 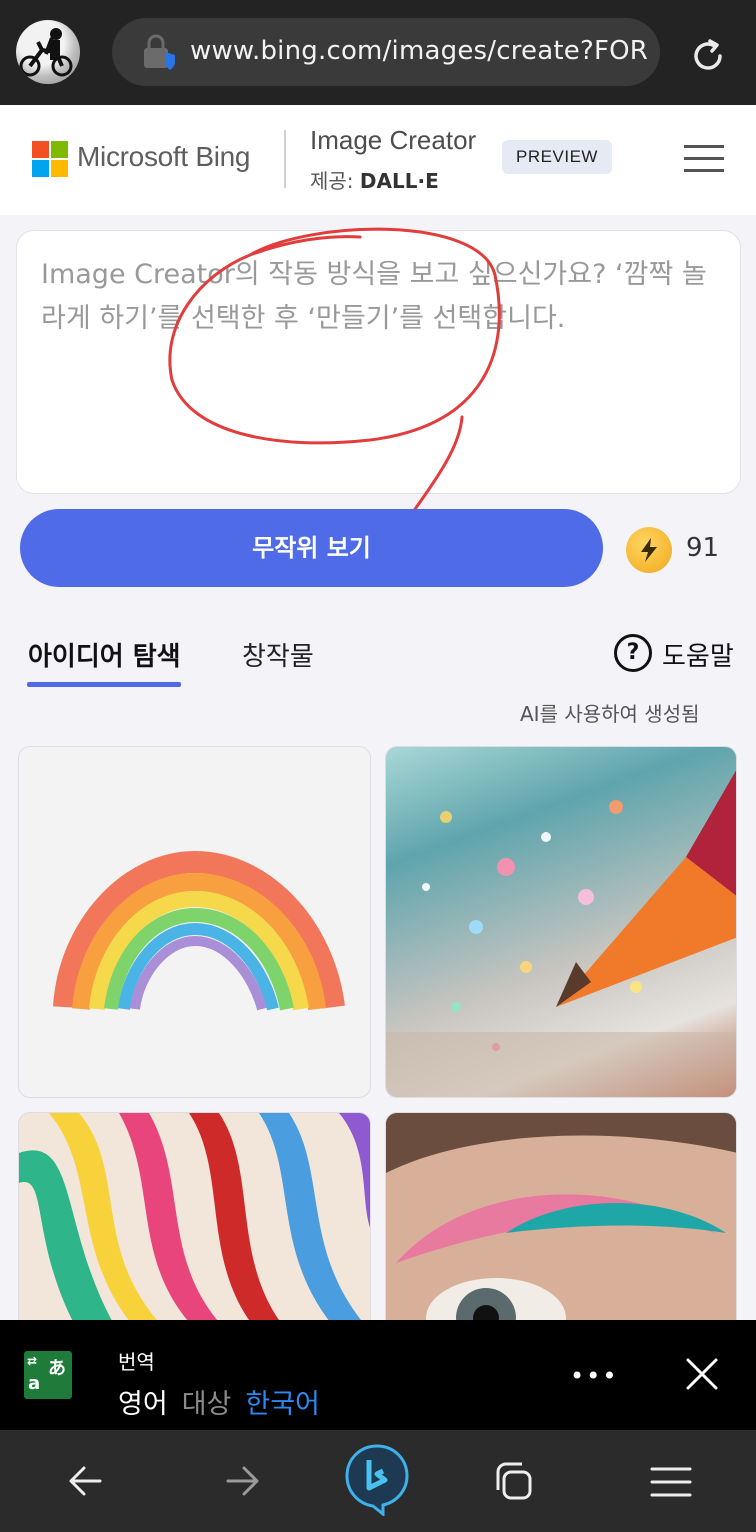 What do you see at coordinates (633, 653) in the screenshot?
I see `help-icon: ?` at bounding box center [633, 653].